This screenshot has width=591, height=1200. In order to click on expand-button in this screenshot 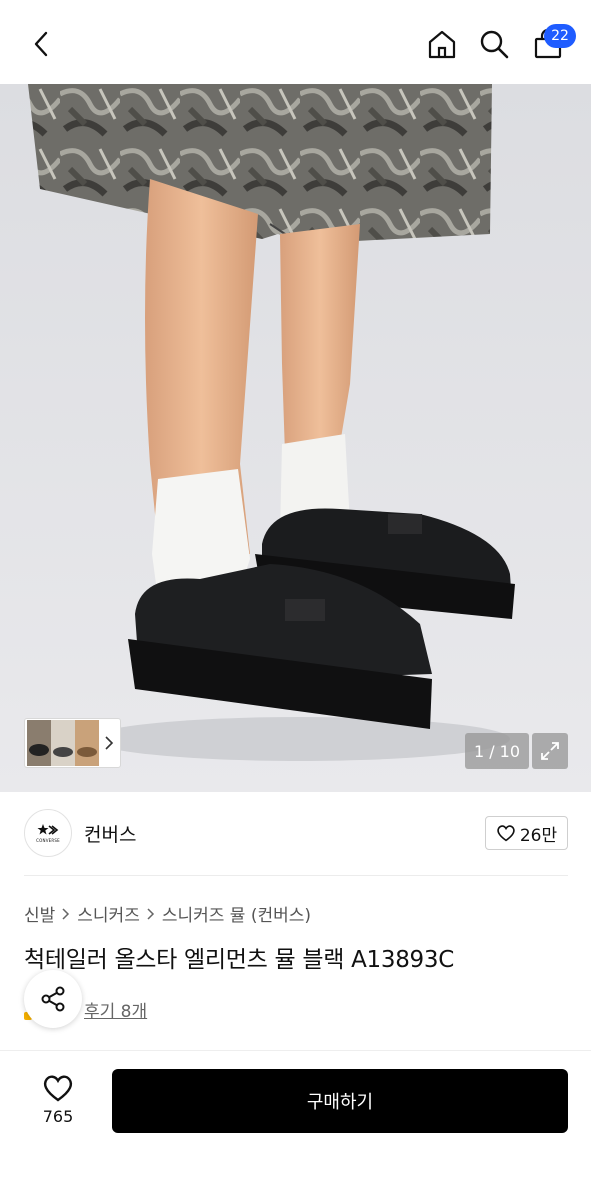, I will do `click(550, 751)`.